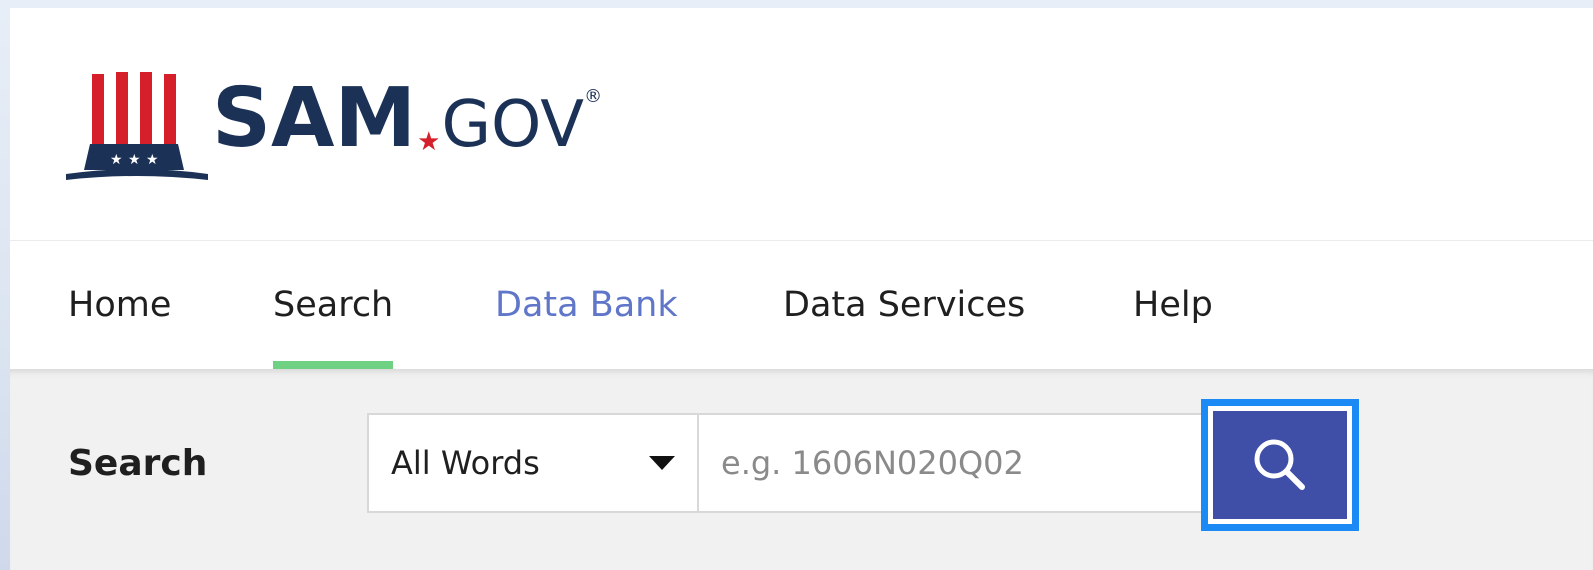  What do you see at coordinates (586, 327) in the screenshot?
I see `nav-item-data-bank: Data Bank` at bounding box center [586, 327].